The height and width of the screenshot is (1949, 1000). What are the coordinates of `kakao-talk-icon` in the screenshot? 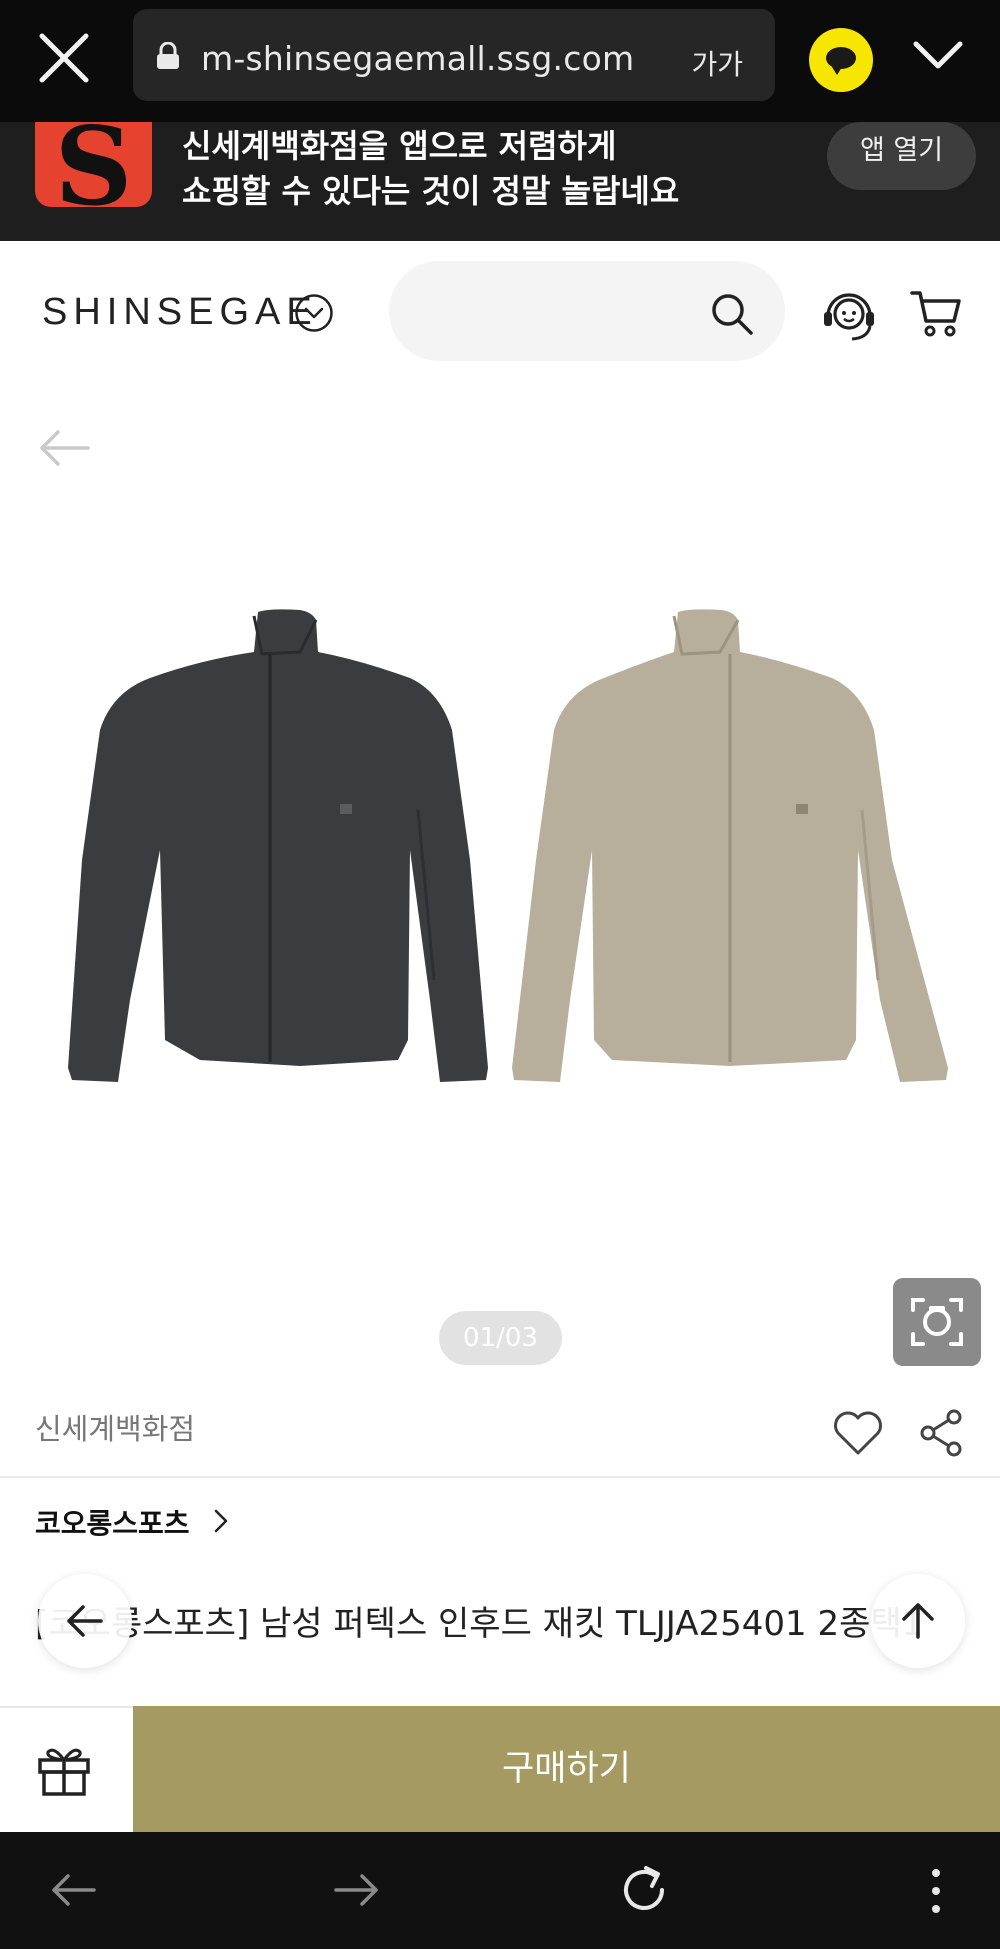 It's located at (841, 60).